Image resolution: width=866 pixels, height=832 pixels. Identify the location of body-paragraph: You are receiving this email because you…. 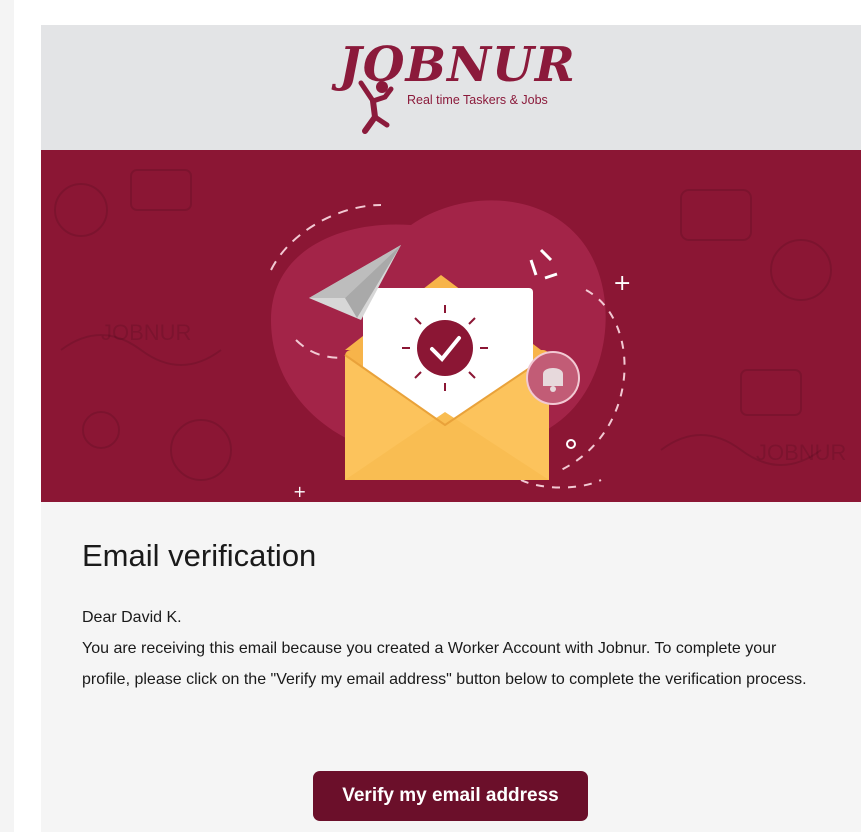
(444, 664).